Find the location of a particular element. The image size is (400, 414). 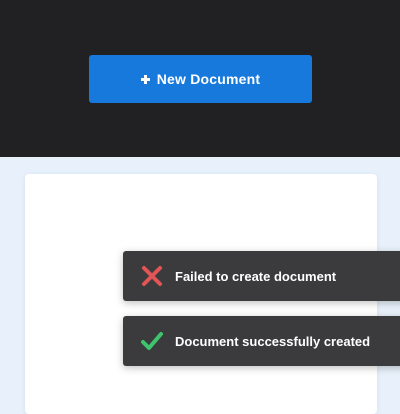

plus-icon is located at coordinates (145, 79).